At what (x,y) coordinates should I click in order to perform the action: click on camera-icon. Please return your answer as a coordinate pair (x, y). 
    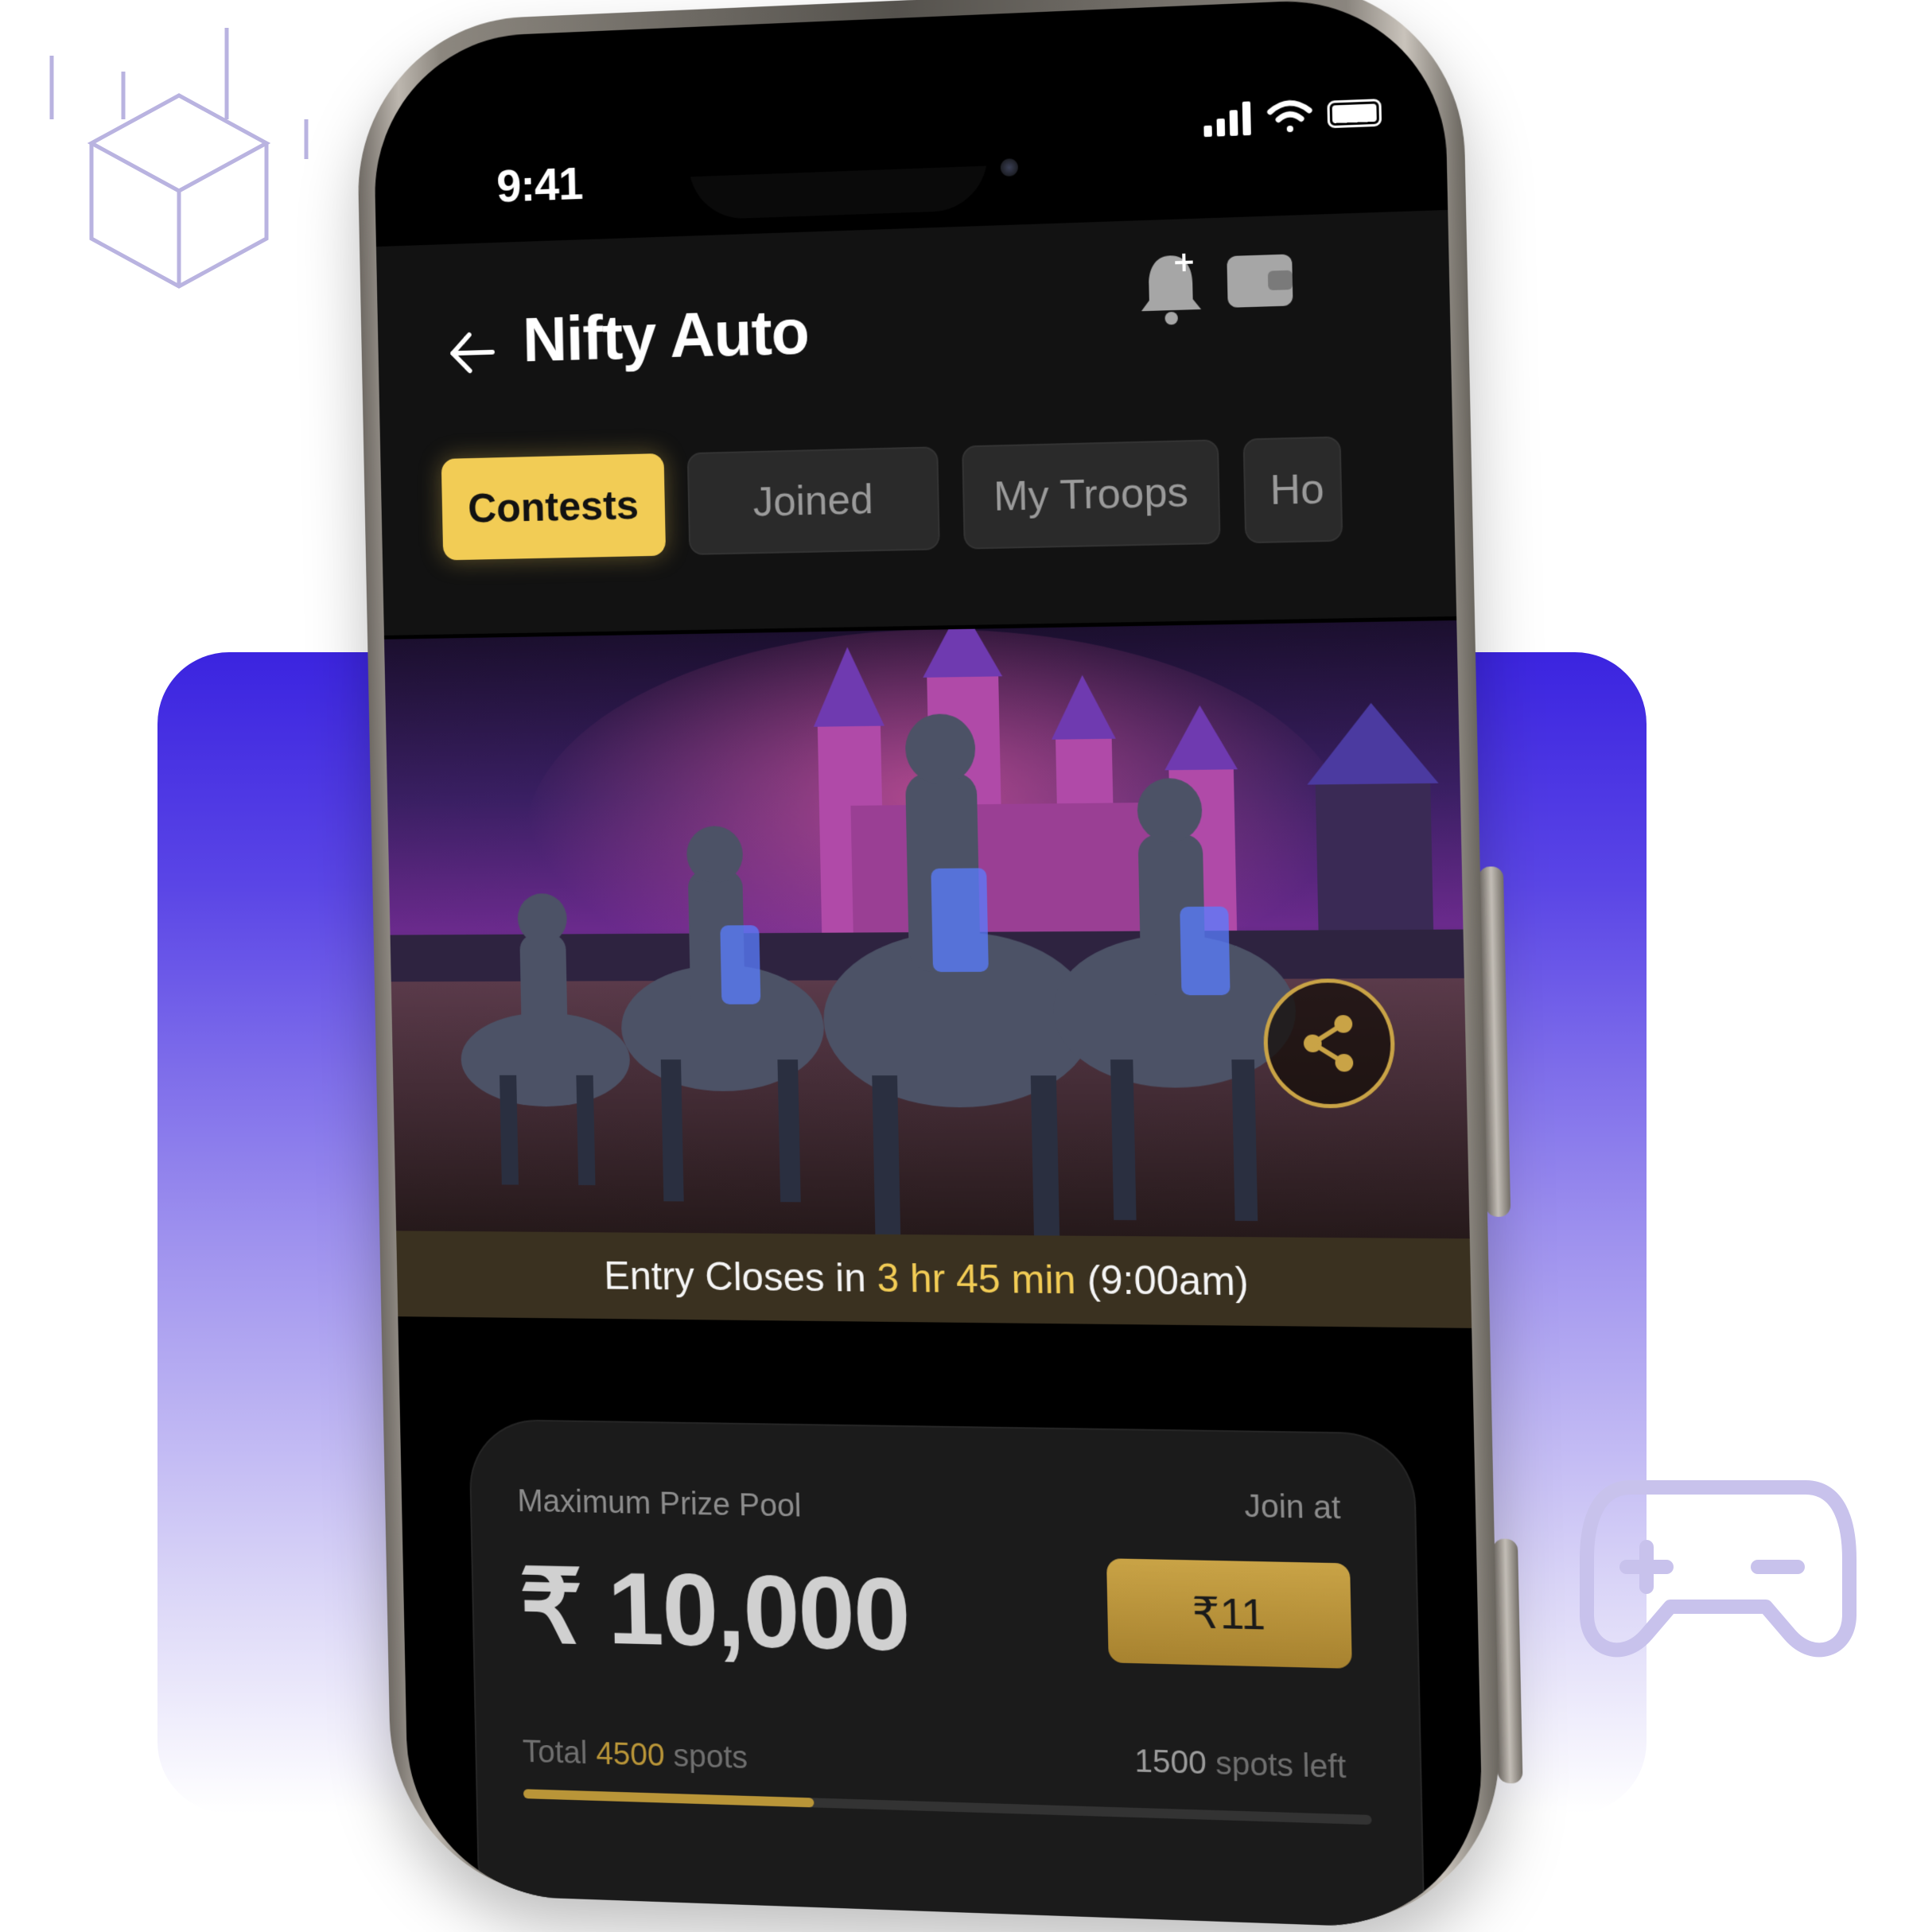
    Looking at the image, I should click on (1010, 167).